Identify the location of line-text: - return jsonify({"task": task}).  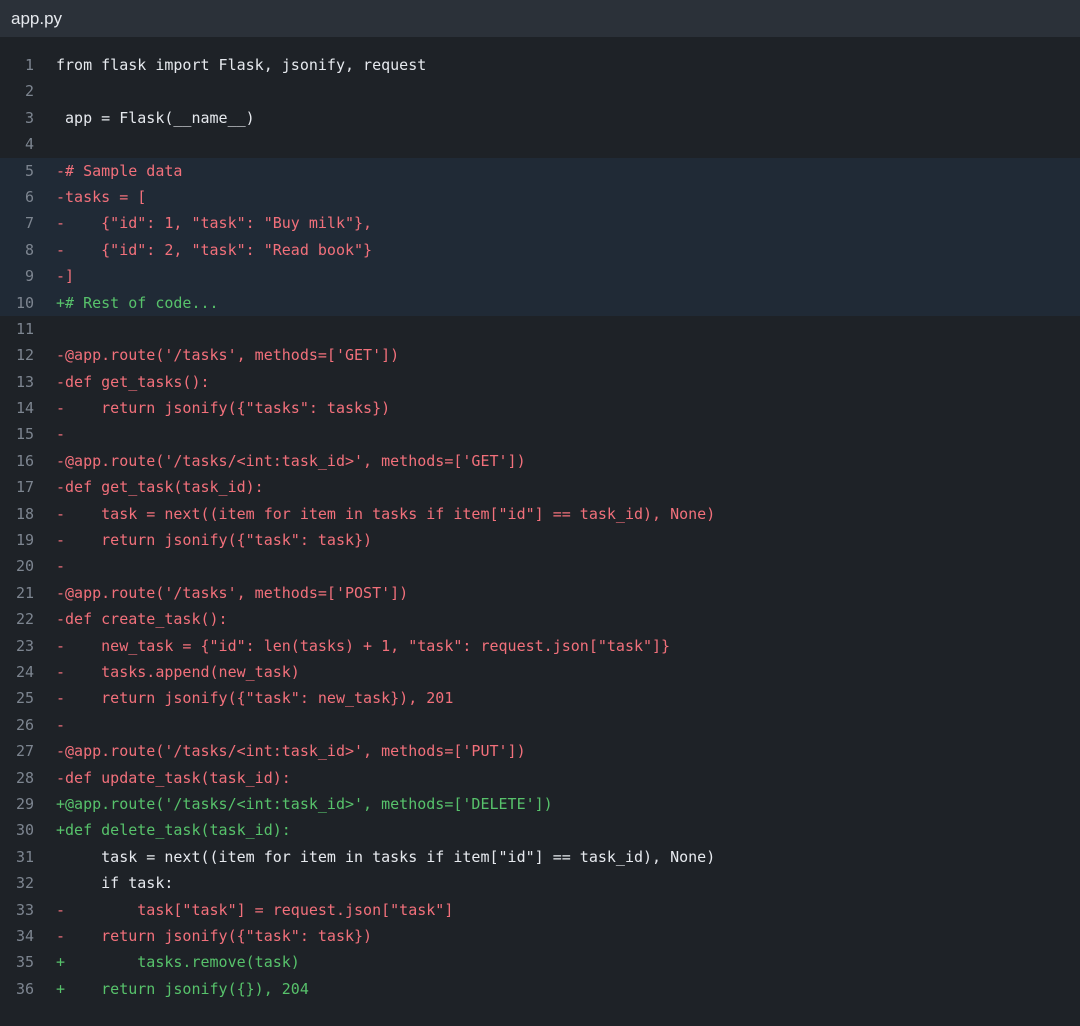
(214, 540).